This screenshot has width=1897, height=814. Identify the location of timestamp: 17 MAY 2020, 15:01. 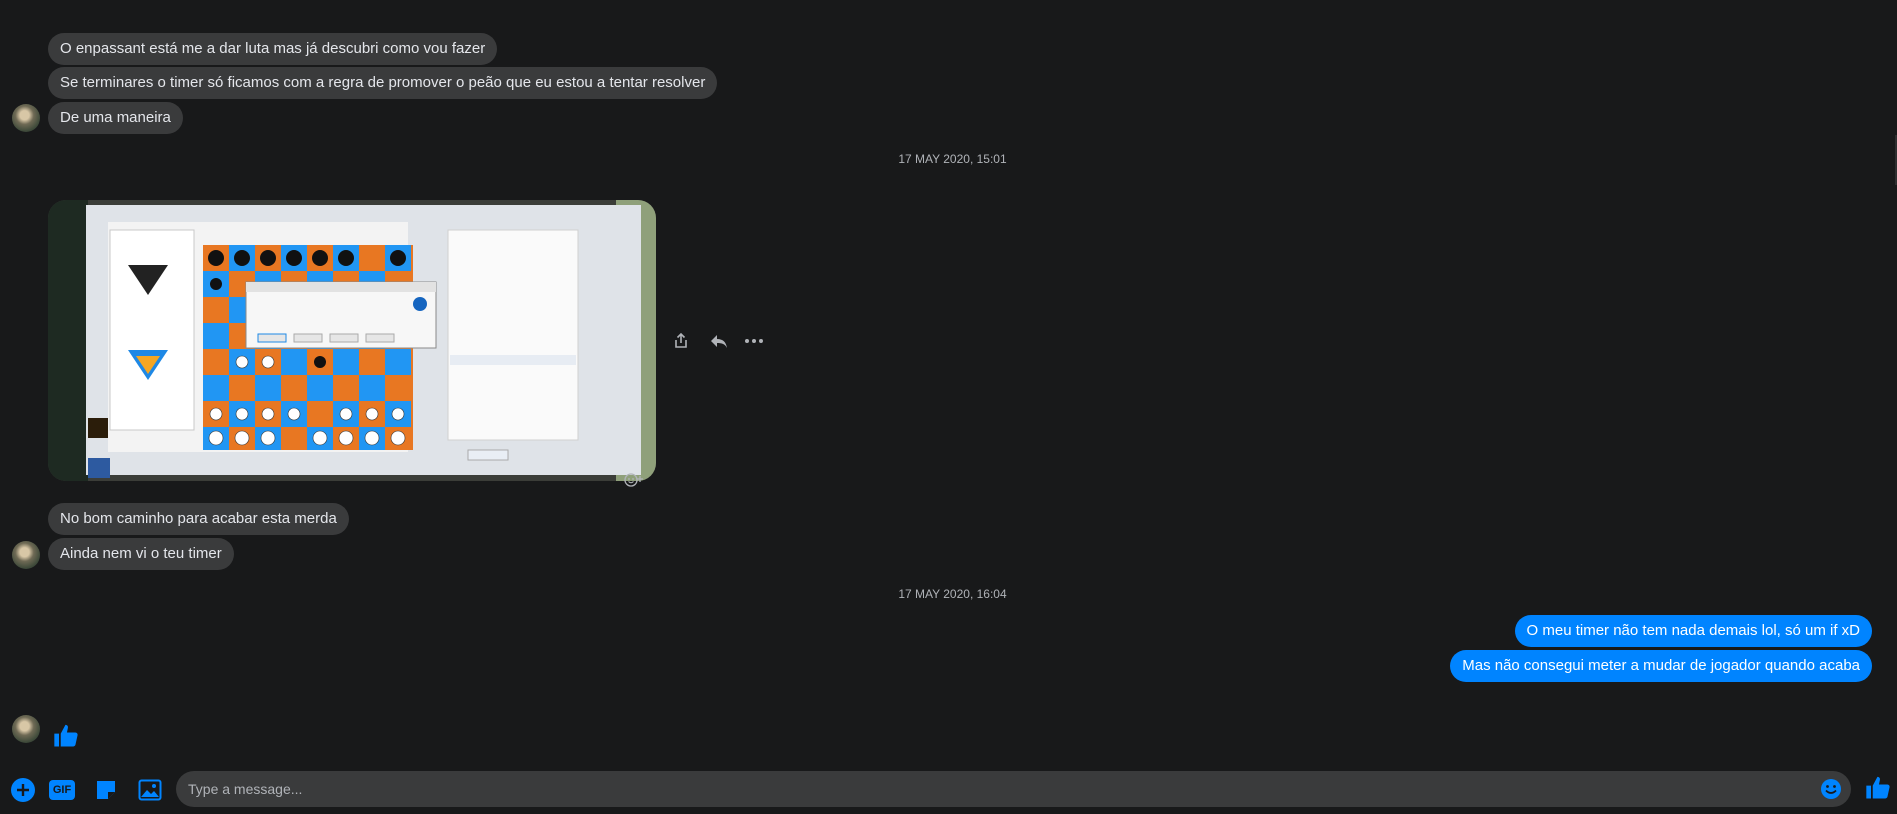
(952, 159).